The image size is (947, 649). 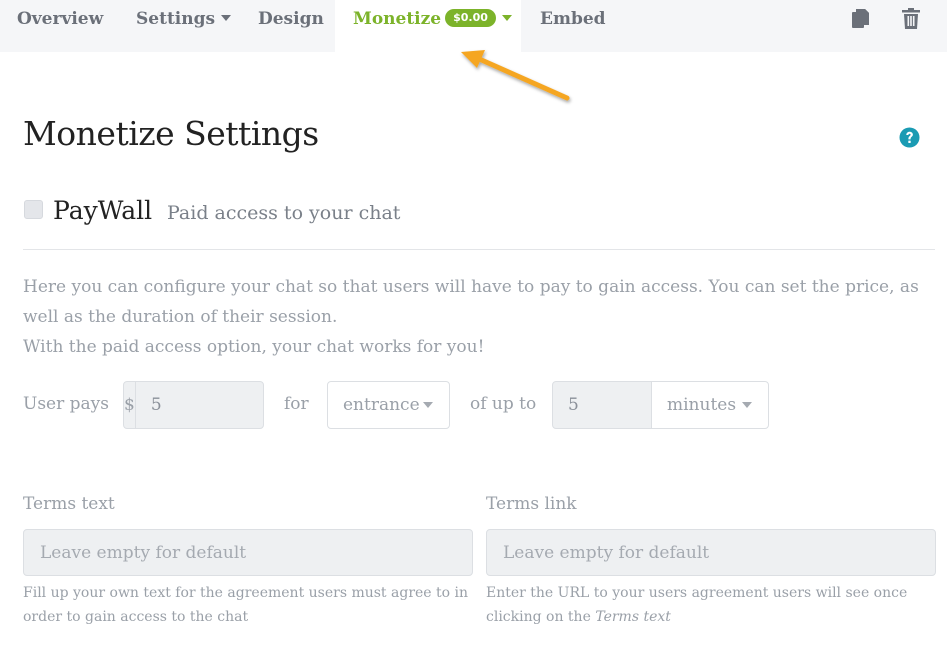 What do you see at coordinates (573, 19) in the screenshot?
I see `tab-embed-label: Embed` at bounding box center [573, 19].